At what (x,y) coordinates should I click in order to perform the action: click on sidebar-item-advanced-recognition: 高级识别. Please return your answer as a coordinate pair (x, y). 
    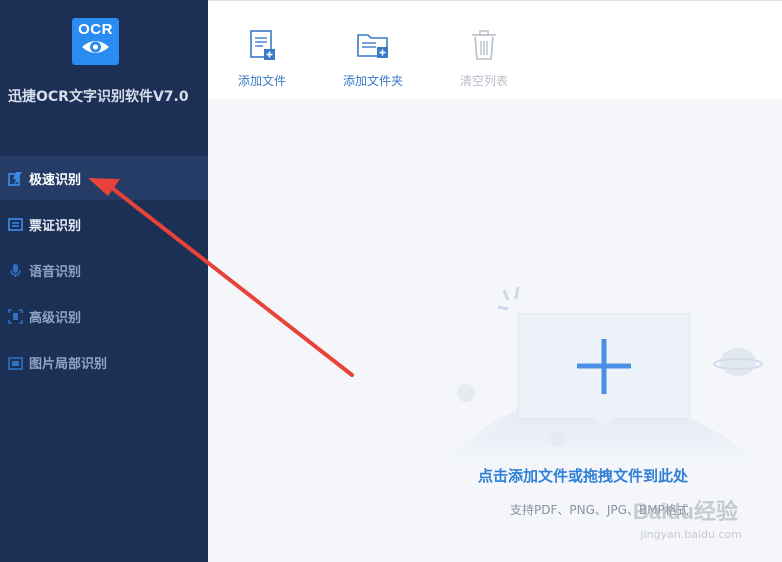
    Looking at the image, I should click on (104, 316).